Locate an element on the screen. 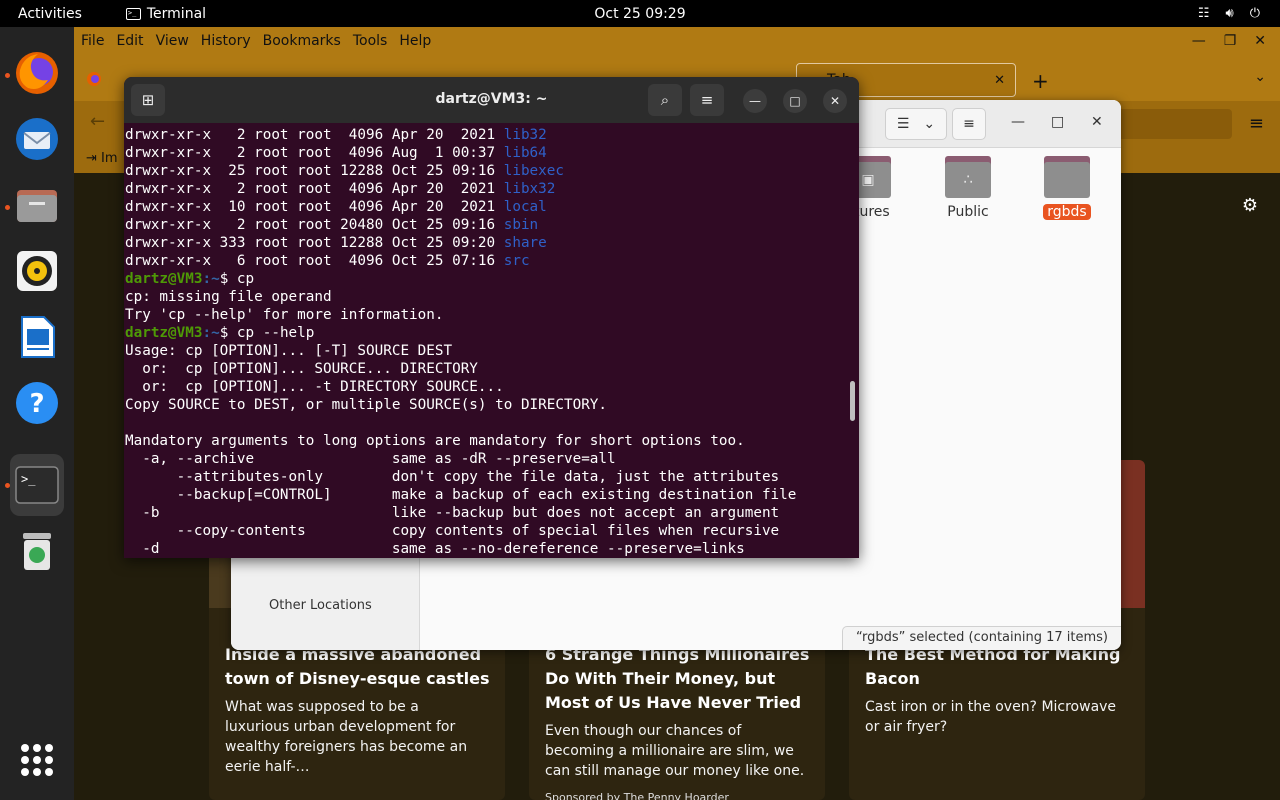 The image size is (1280, 800). files-menu-button: ≡ is located at coordinates (969, 124).